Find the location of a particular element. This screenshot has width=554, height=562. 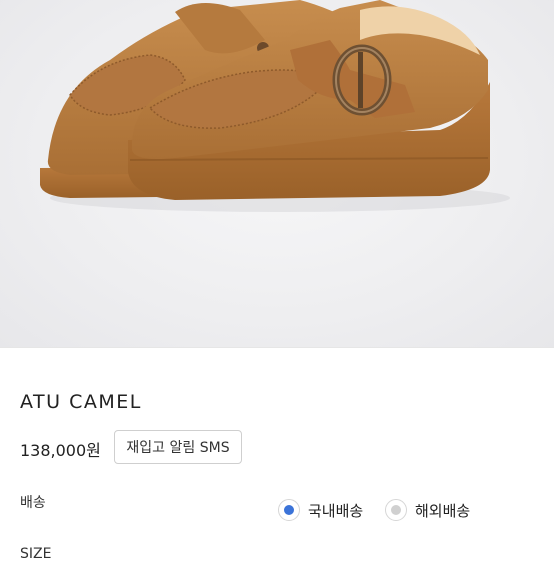

shipping-option-overseas: 해외배송 is located at coordinates (427, 510).